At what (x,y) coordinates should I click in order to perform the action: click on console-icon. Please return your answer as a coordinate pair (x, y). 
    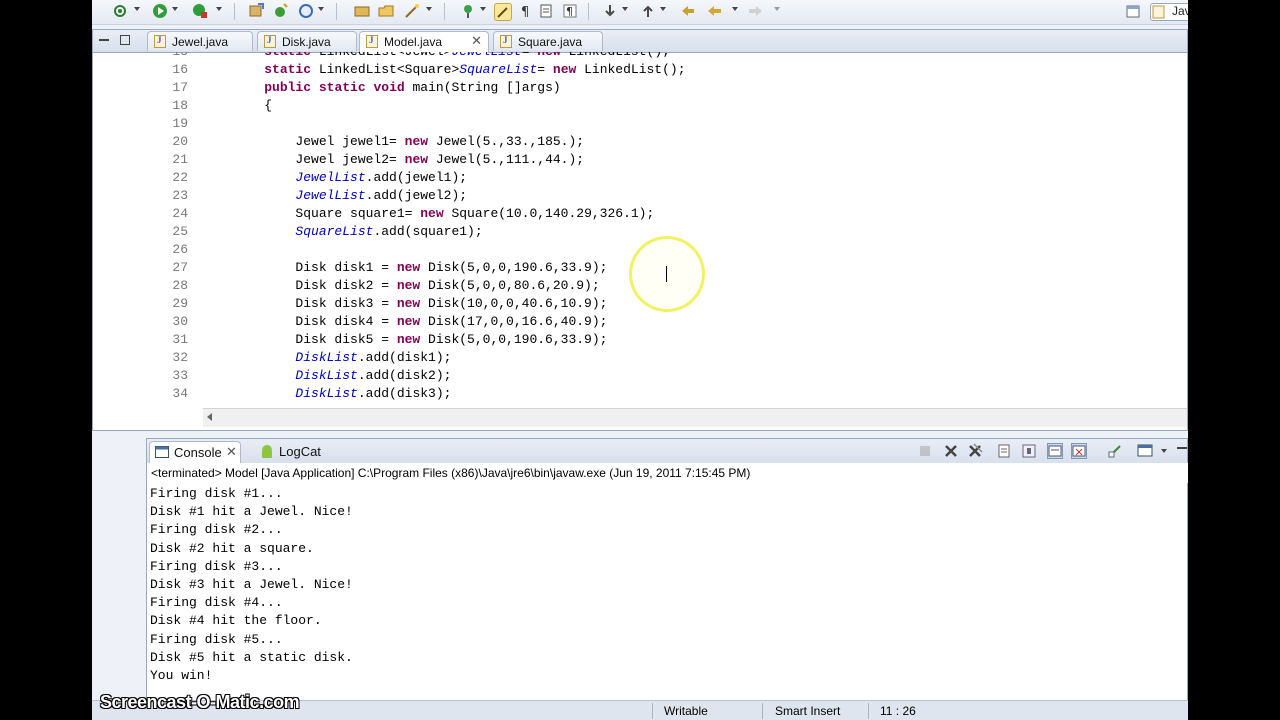
    Looking at the image, I should click on (162, 452).